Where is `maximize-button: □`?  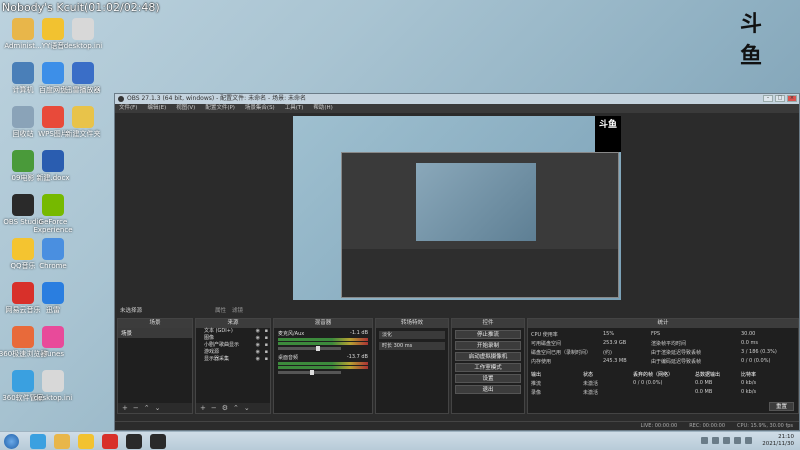 maximize-button: □ is located at coordinates (780, 98).